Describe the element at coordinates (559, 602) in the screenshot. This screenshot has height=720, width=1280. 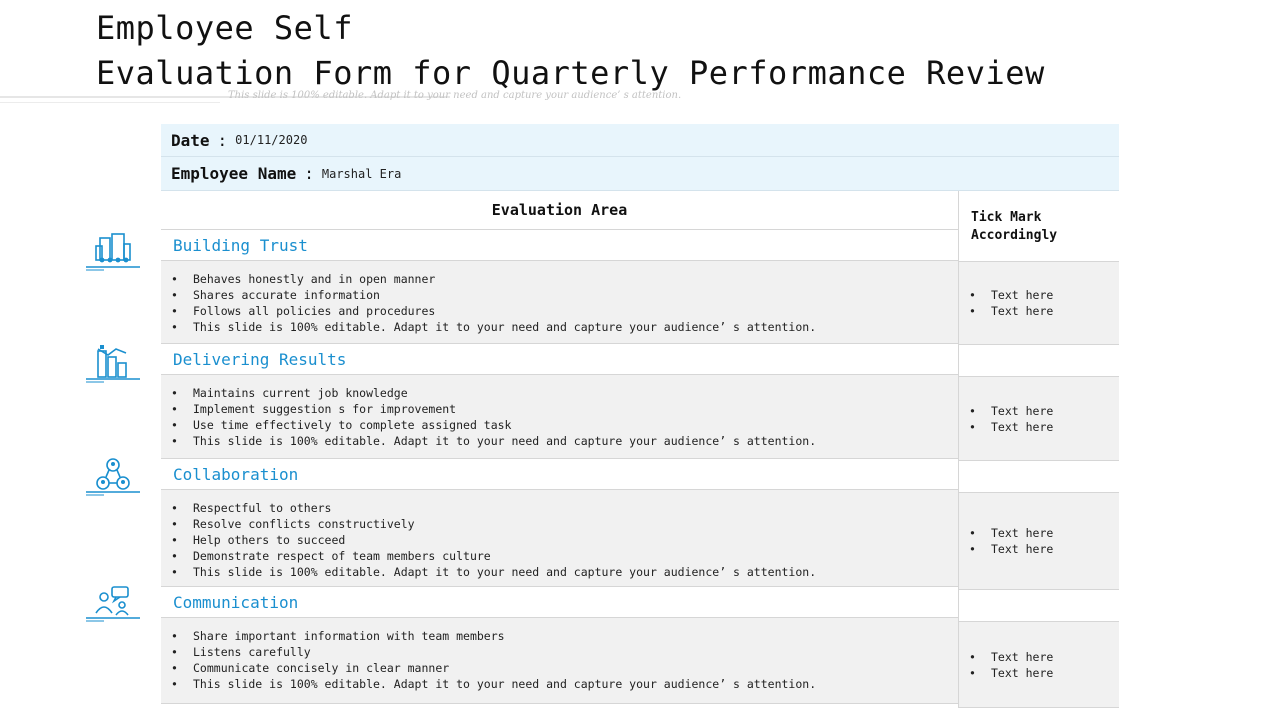
I see `section-title-communication: Communication` at that location.